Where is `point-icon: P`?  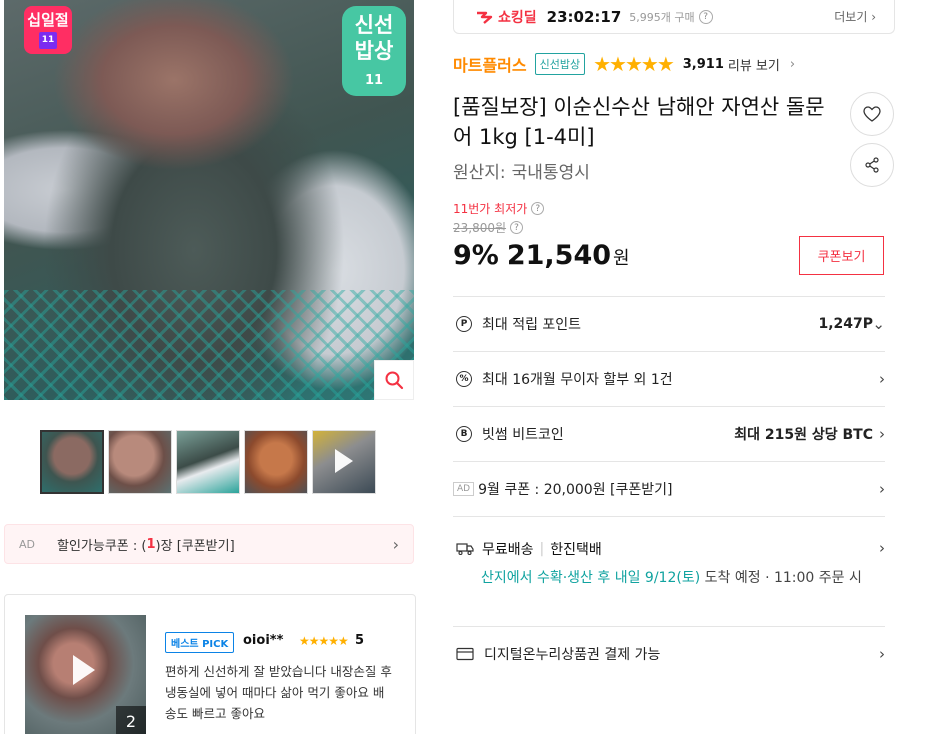
point-icon: P is located at coordinates (464, 324).